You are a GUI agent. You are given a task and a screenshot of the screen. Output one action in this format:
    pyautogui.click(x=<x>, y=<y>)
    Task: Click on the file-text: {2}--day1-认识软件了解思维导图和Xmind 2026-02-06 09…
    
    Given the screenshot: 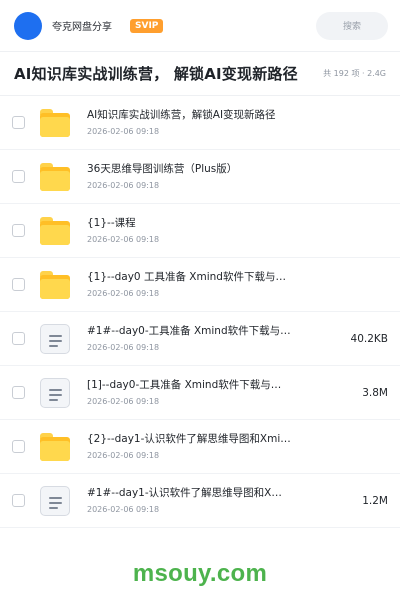 What is the action you would take?
    pyautogui.click(x=208, y=446)
    